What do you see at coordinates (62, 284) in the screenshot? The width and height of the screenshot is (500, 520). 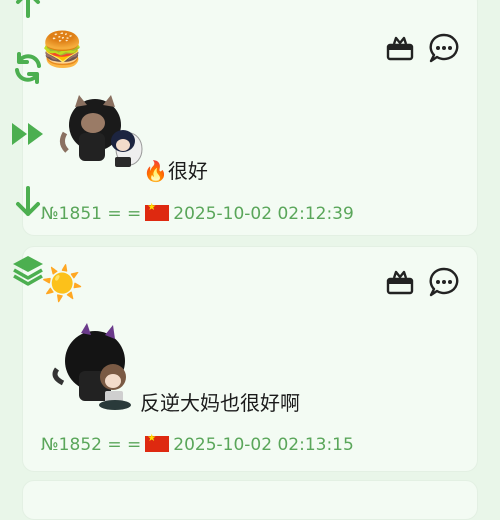 I see `sun-emoji-icon: ☀️` at bounding box center [62, 284].